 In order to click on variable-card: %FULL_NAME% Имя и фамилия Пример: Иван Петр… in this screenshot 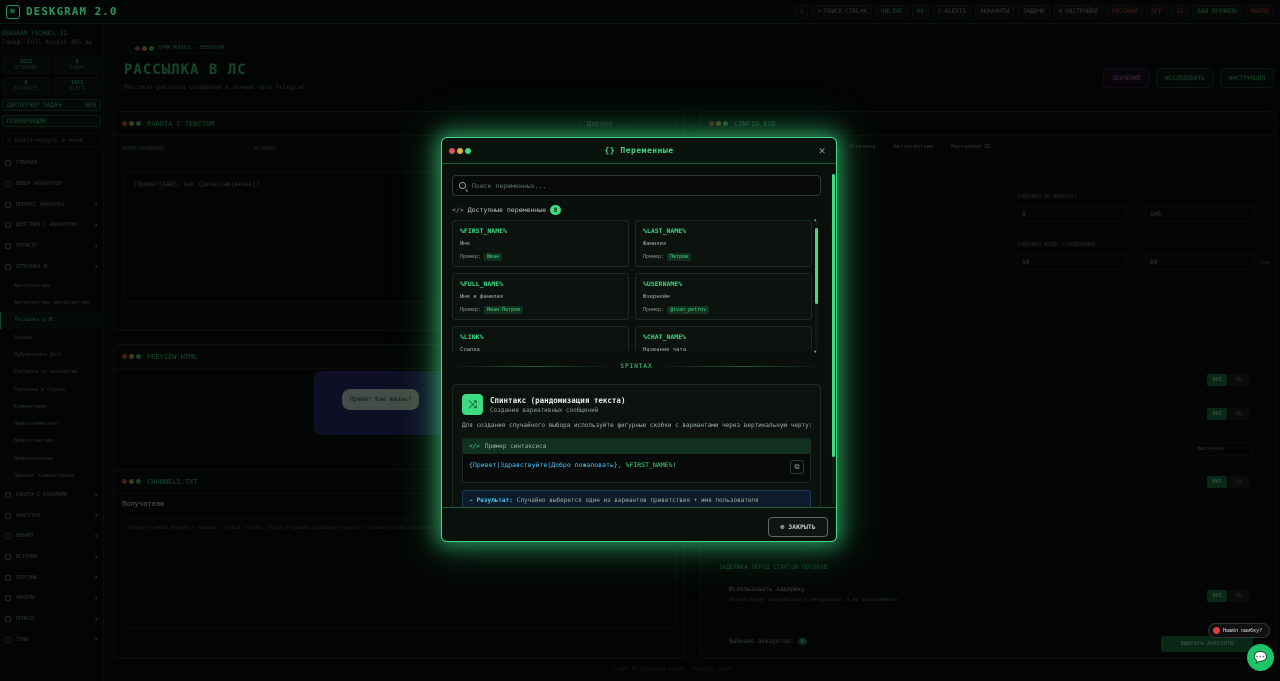, I will do `click(540, 296)`.